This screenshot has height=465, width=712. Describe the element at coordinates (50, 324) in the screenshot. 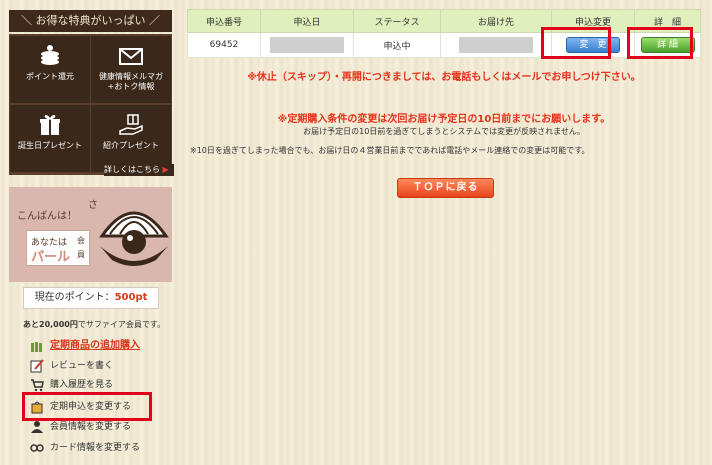

I see `upgrade-amount: あと20,000円` at that location.